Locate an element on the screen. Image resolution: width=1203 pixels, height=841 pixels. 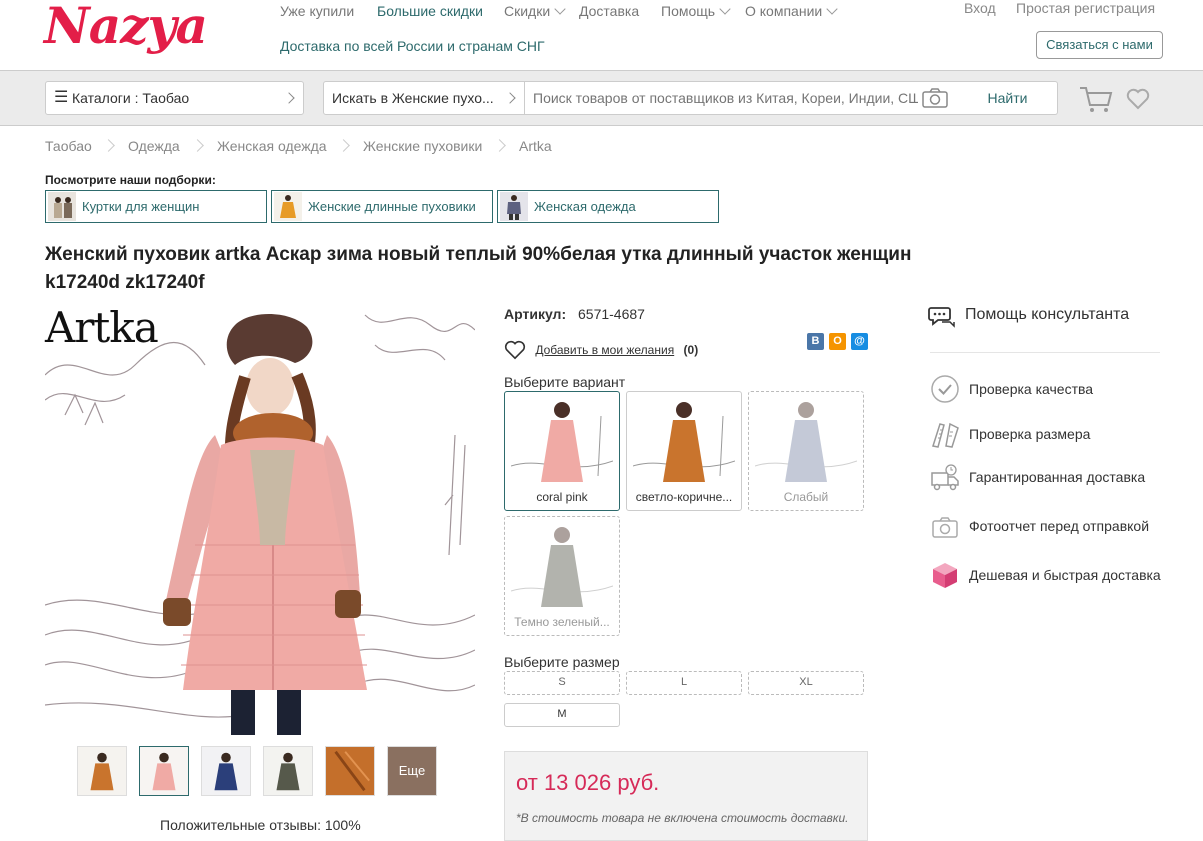
collection-womens-clothing: Женская одежда is located at coordinates (608, 206).